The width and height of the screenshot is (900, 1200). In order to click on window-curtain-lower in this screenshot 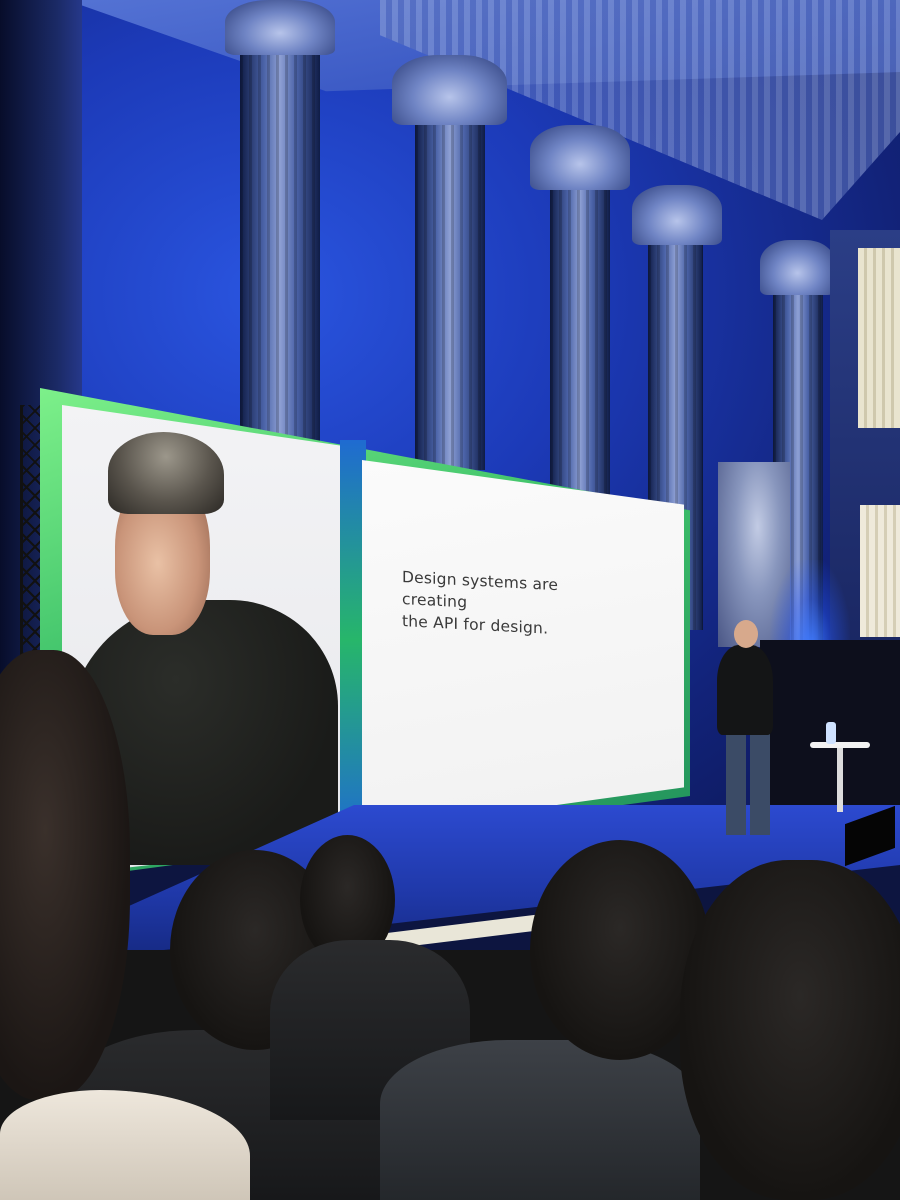, I will do `click(880, 571)`.